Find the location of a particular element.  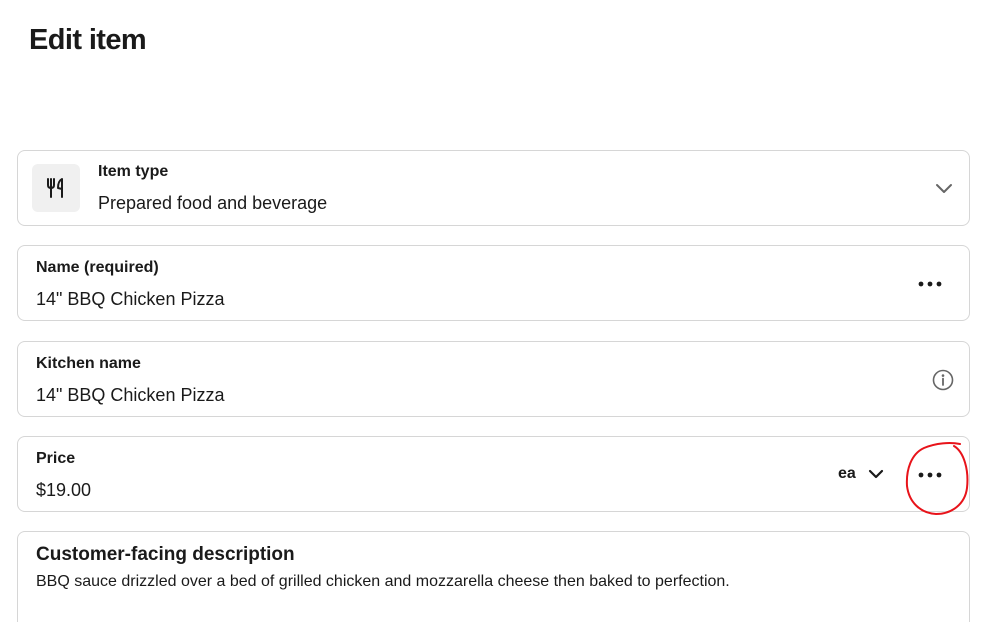

item-type-label: Item type is located at coordinates (133, 171).